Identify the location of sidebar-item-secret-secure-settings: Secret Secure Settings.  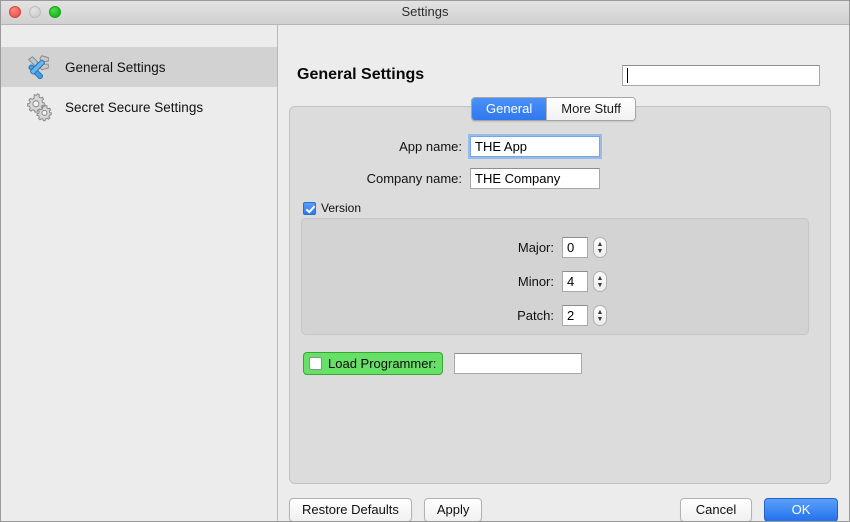
(139, 107).